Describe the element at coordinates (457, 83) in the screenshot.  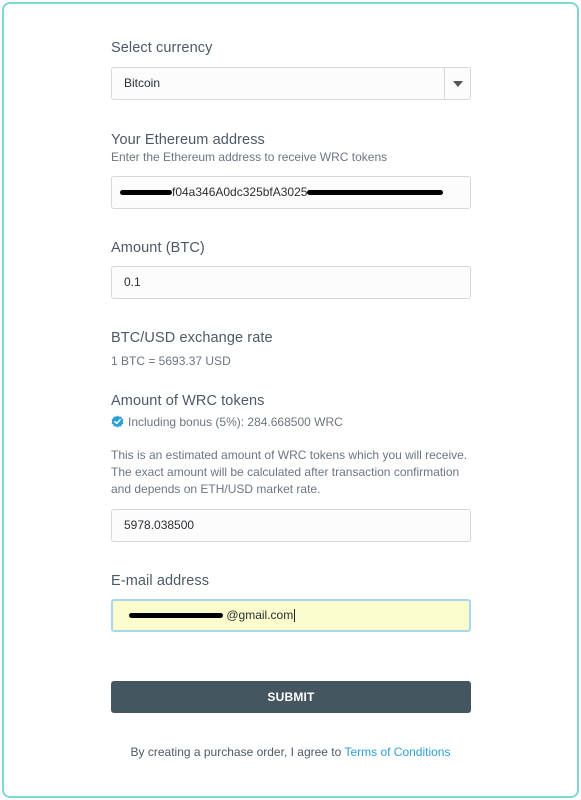
I see `chevron-down-icon` at that location.